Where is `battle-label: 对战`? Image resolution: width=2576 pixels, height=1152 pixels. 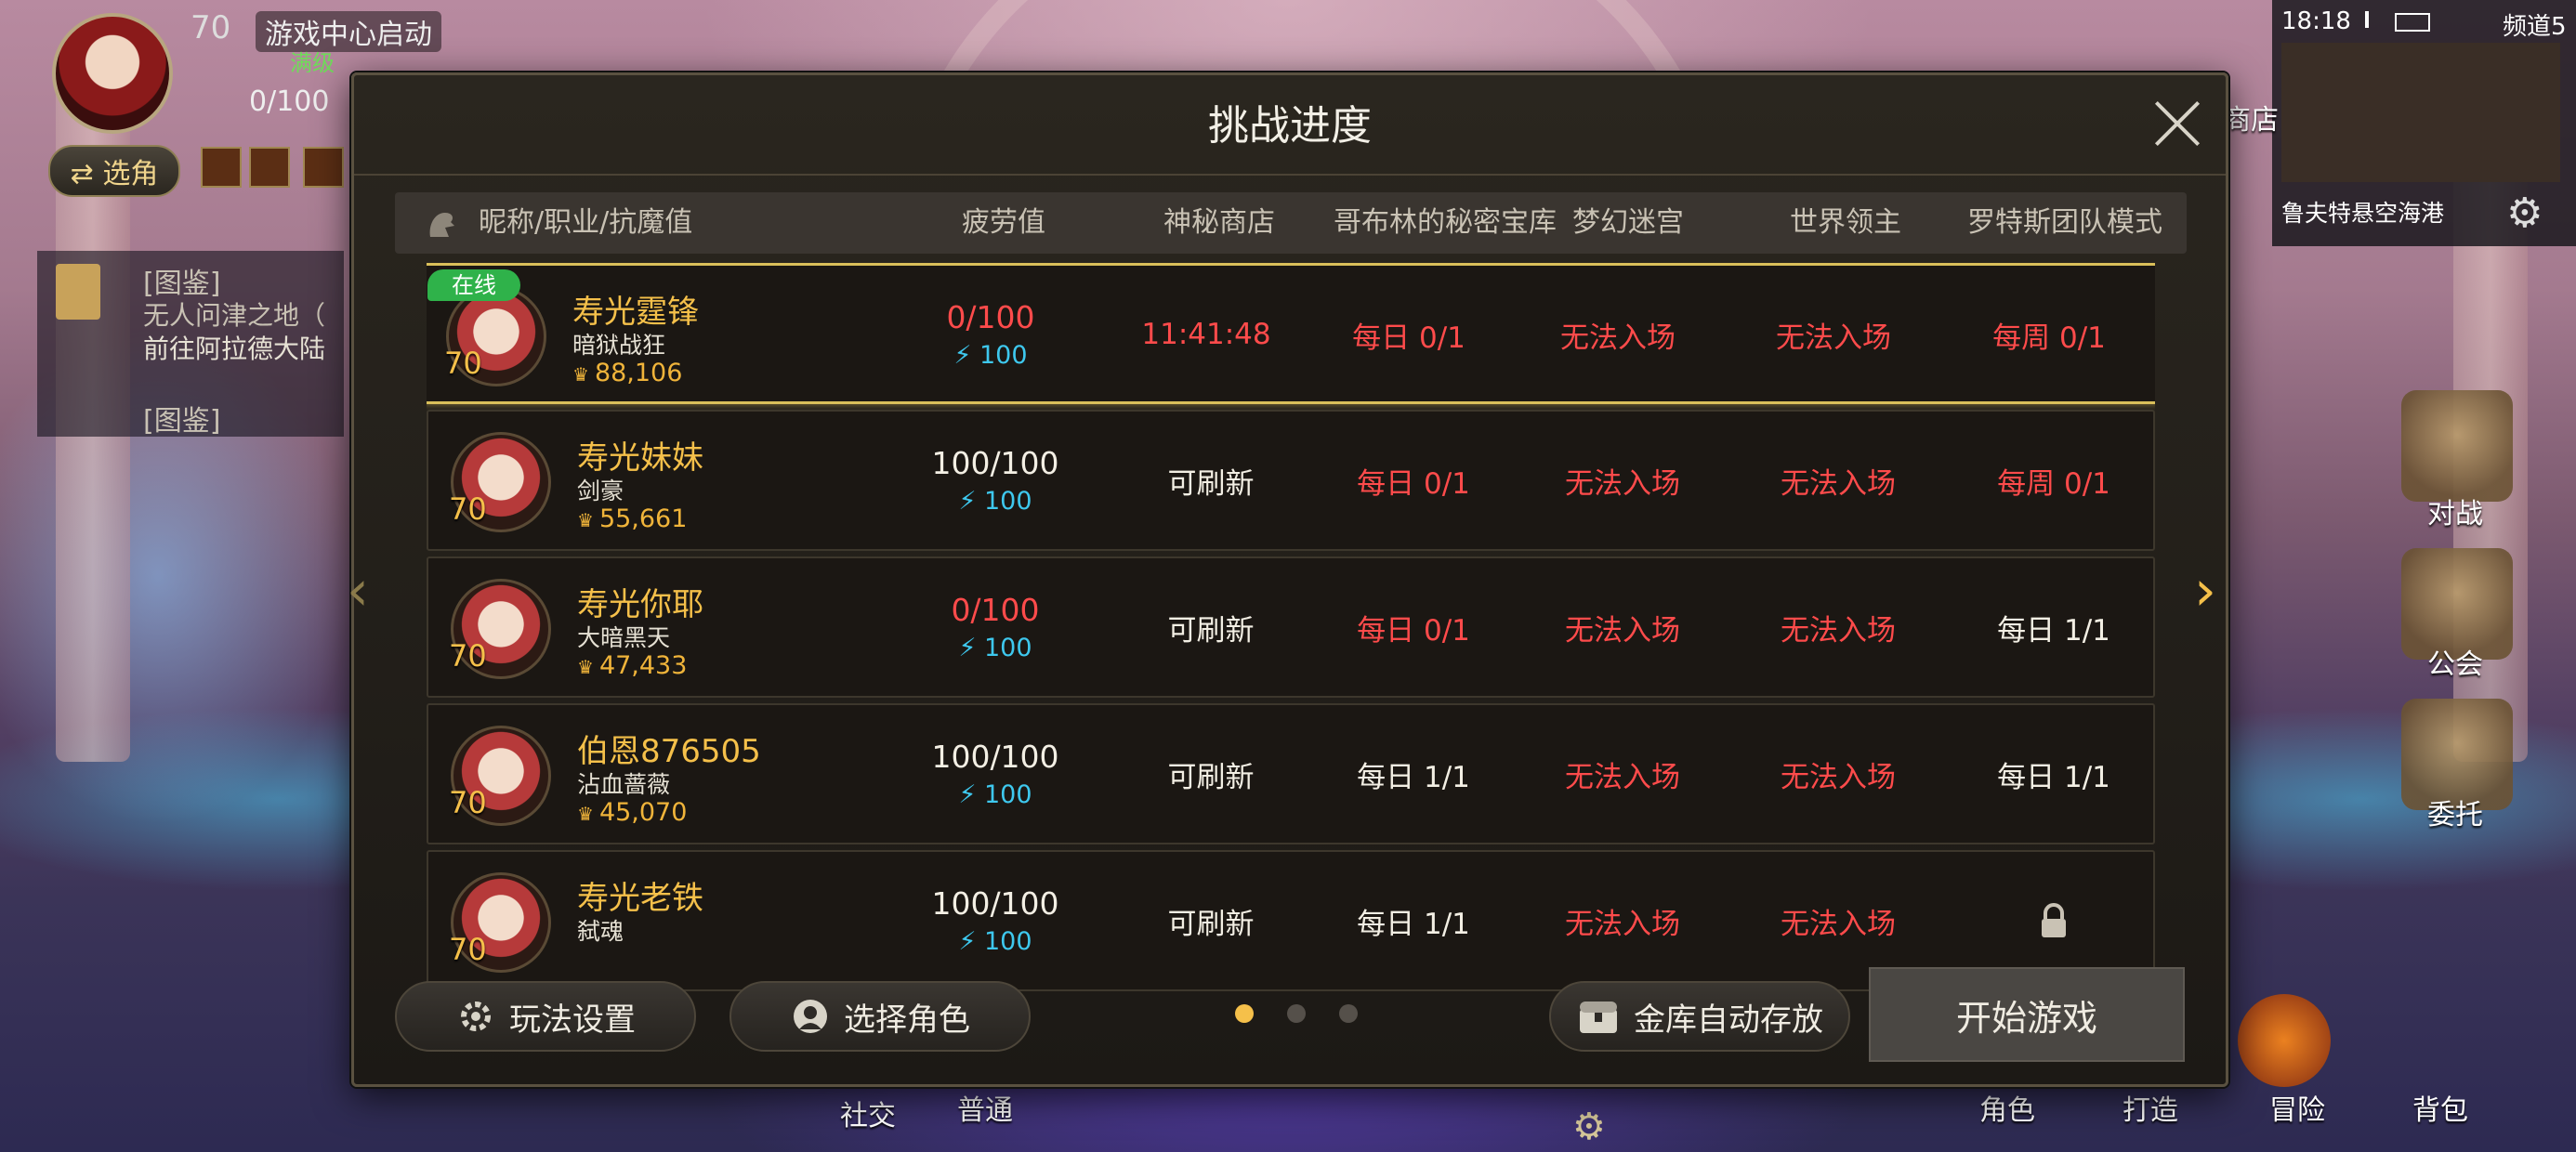
battle-label: 对战 is located at coordinates (2455, 514).